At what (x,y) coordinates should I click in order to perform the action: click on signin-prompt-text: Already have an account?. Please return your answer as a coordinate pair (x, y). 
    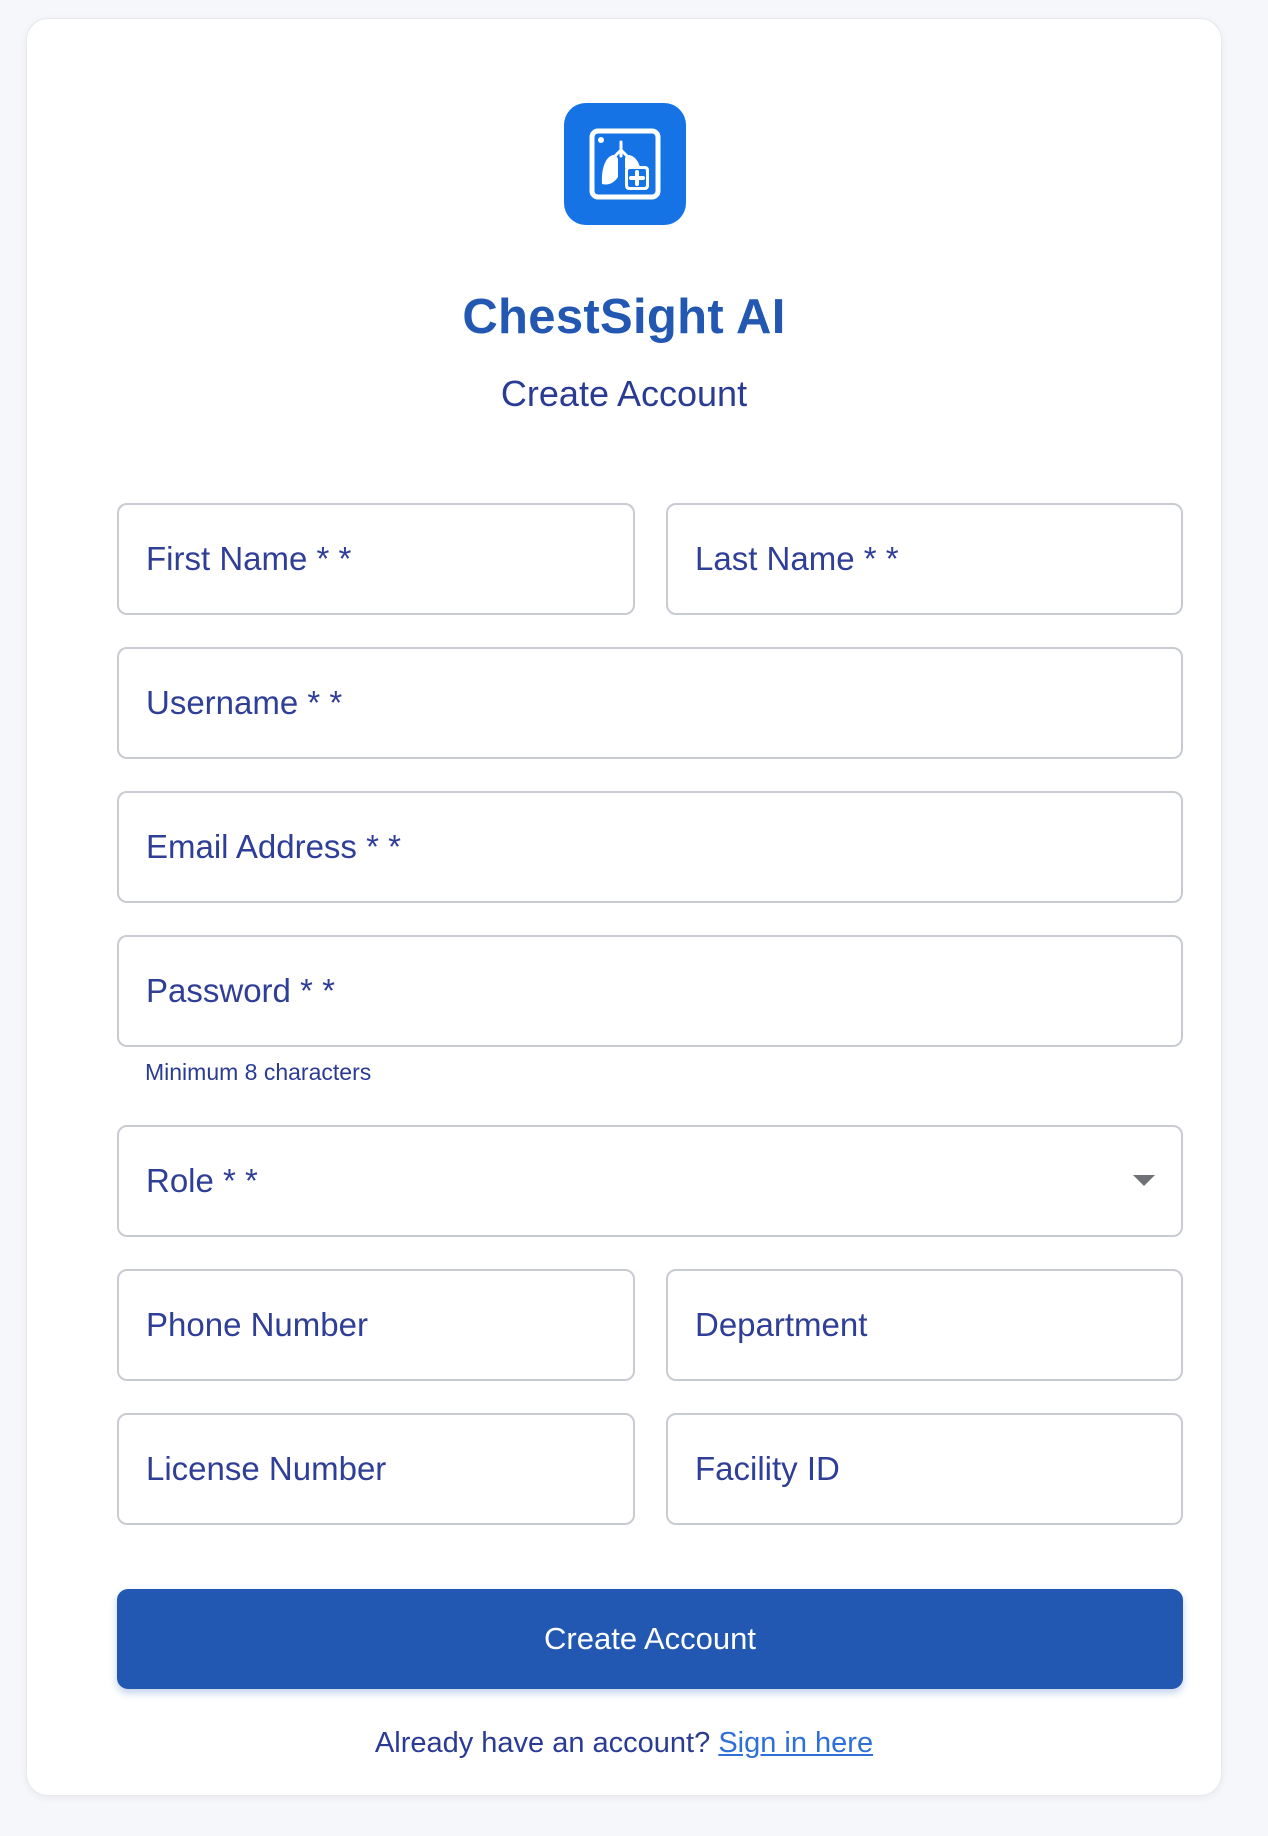
    Looking at the image, I should click on (542, 1743).